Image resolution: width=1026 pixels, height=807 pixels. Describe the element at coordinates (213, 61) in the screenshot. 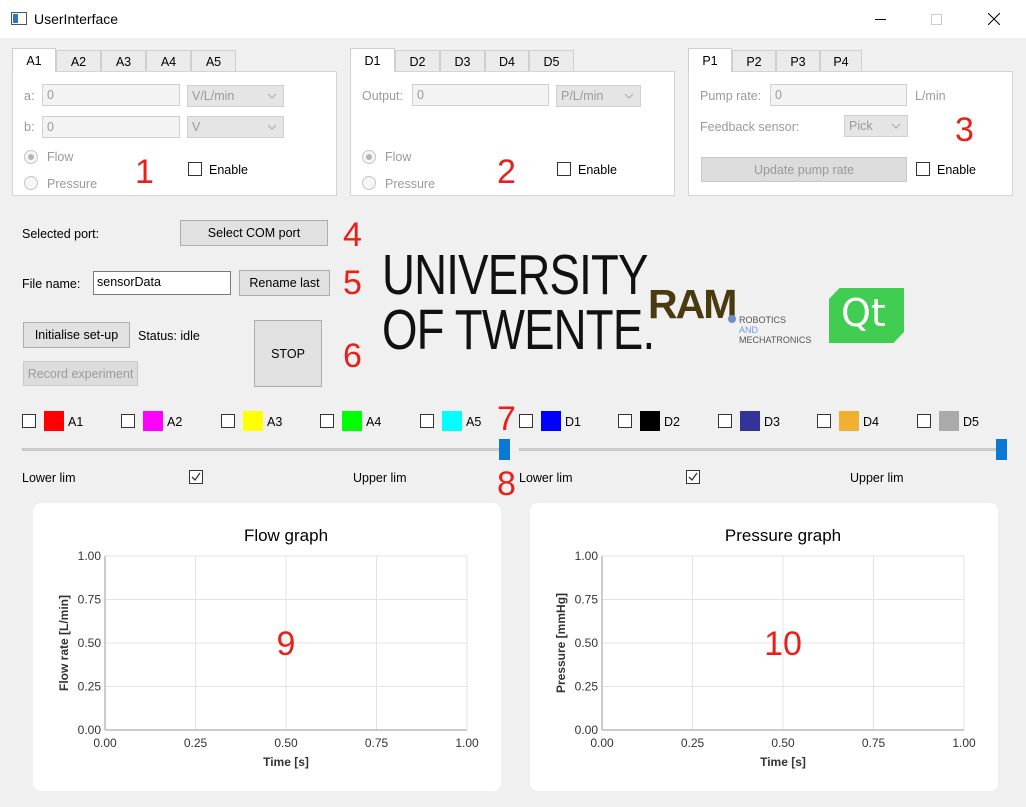

I see `tab-a5: A5` at that location.